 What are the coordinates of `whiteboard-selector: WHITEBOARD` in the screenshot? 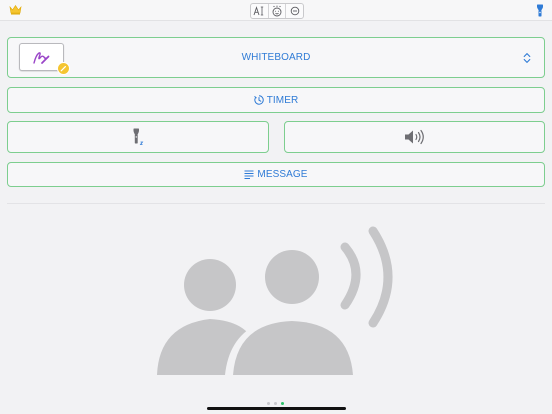 It's located at (276, 57).